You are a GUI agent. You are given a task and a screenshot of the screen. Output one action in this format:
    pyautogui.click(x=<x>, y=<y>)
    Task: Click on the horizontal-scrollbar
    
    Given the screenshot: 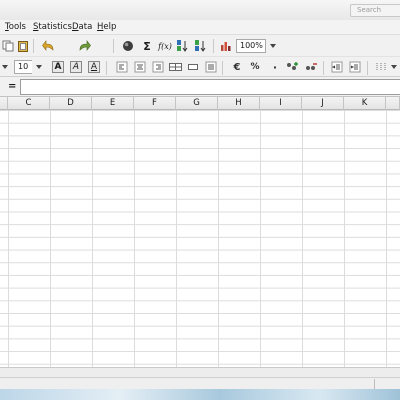 What is the action you would take?
    pyautogui.click(x=200, y=372)
    